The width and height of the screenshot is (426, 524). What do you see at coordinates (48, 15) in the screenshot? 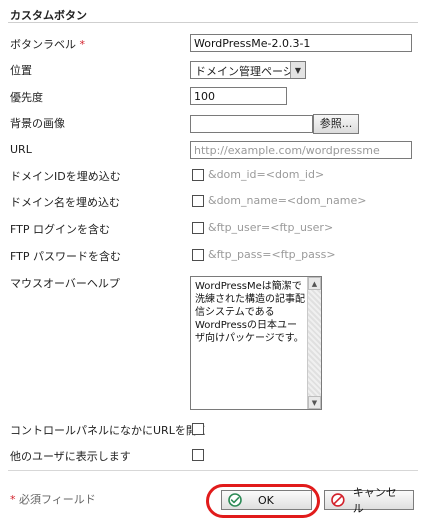
I see `section-title: カスタムボタン` at bounding box center [48, 15].